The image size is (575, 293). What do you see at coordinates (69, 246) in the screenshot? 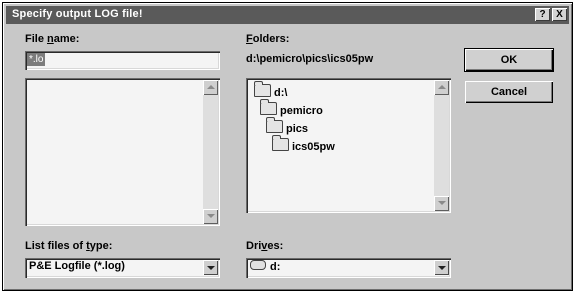
I see `file-type-label: List files of type:` at bounding box center [69, 246].